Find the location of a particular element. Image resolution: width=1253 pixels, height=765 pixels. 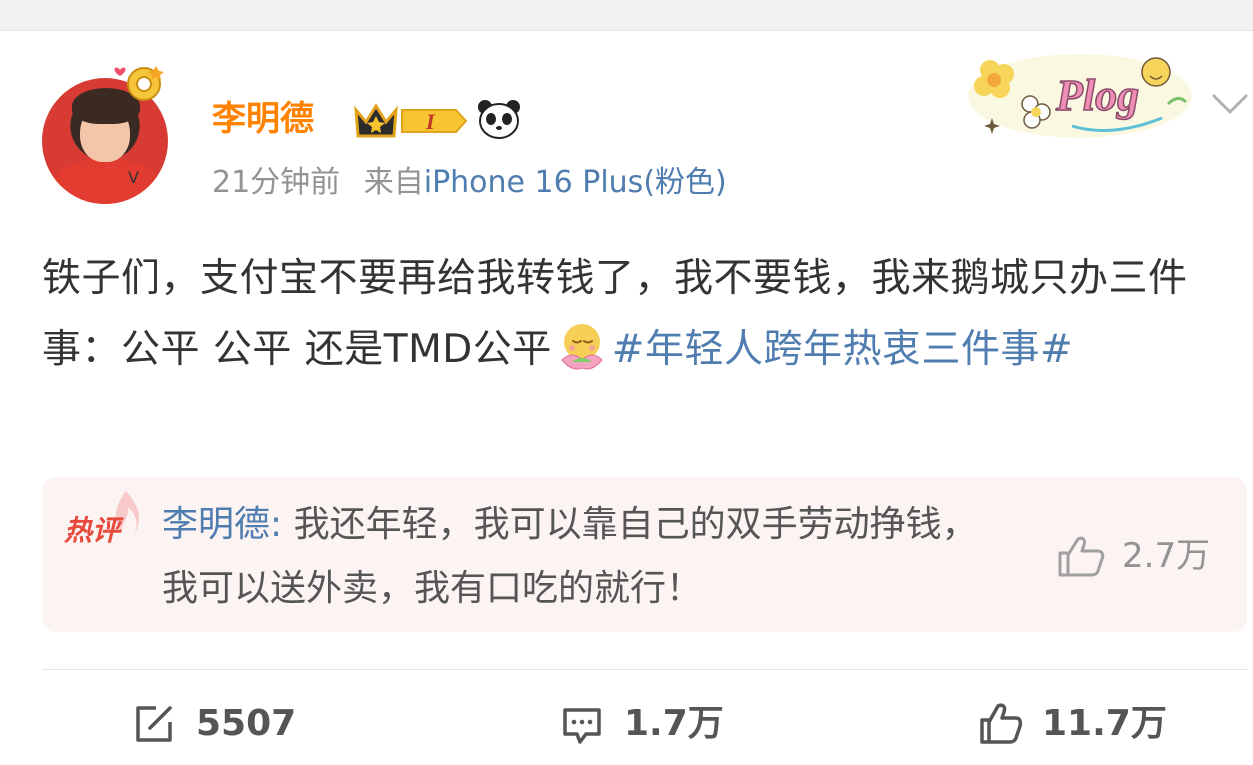

like-button: 11.7万 is located at coordinates (1072, 724).